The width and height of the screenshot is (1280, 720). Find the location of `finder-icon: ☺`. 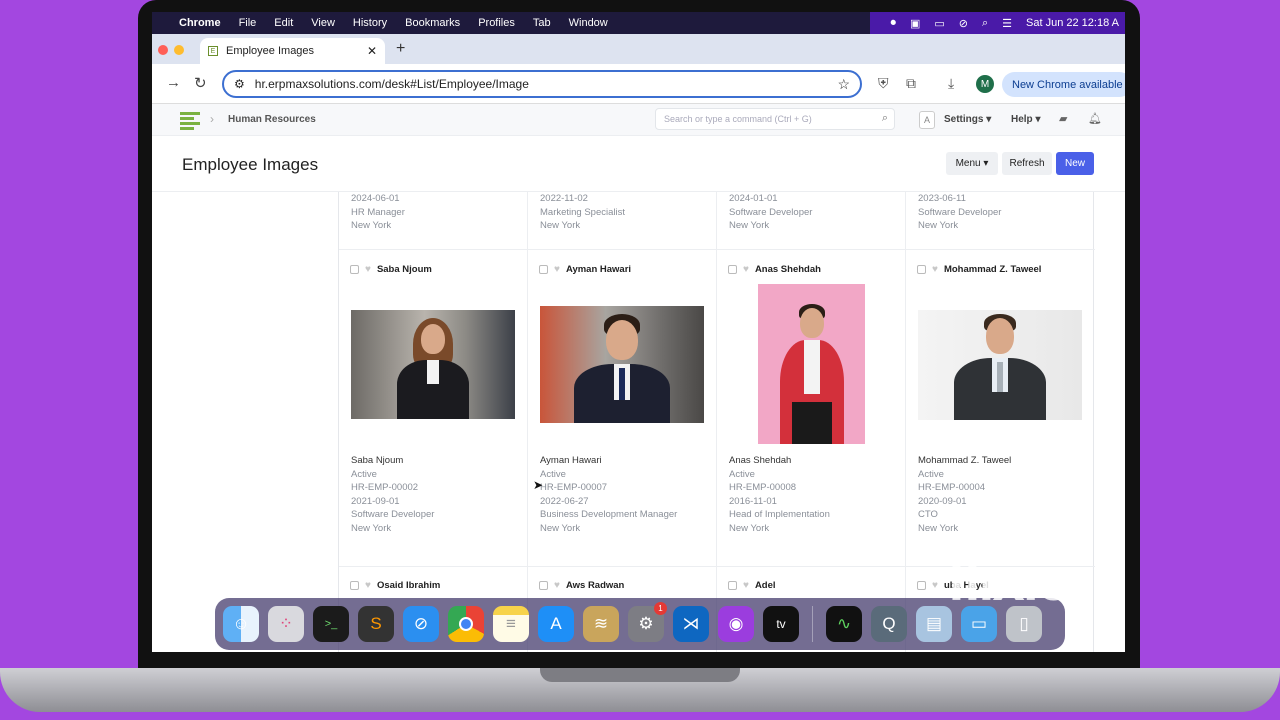

finder-icon: ☺ is located at coordinates (241, 624).